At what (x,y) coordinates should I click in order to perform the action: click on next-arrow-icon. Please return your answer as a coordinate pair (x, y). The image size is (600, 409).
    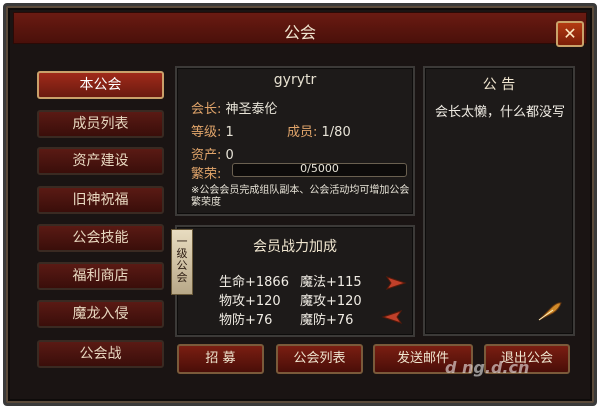
    Looking at the image, I should click on (396, 283).